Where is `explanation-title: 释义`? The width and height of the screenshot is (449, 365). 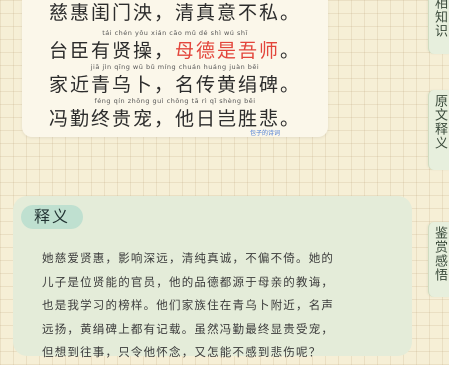 explanation-title: 释义 is located at coordinates (52, 217).